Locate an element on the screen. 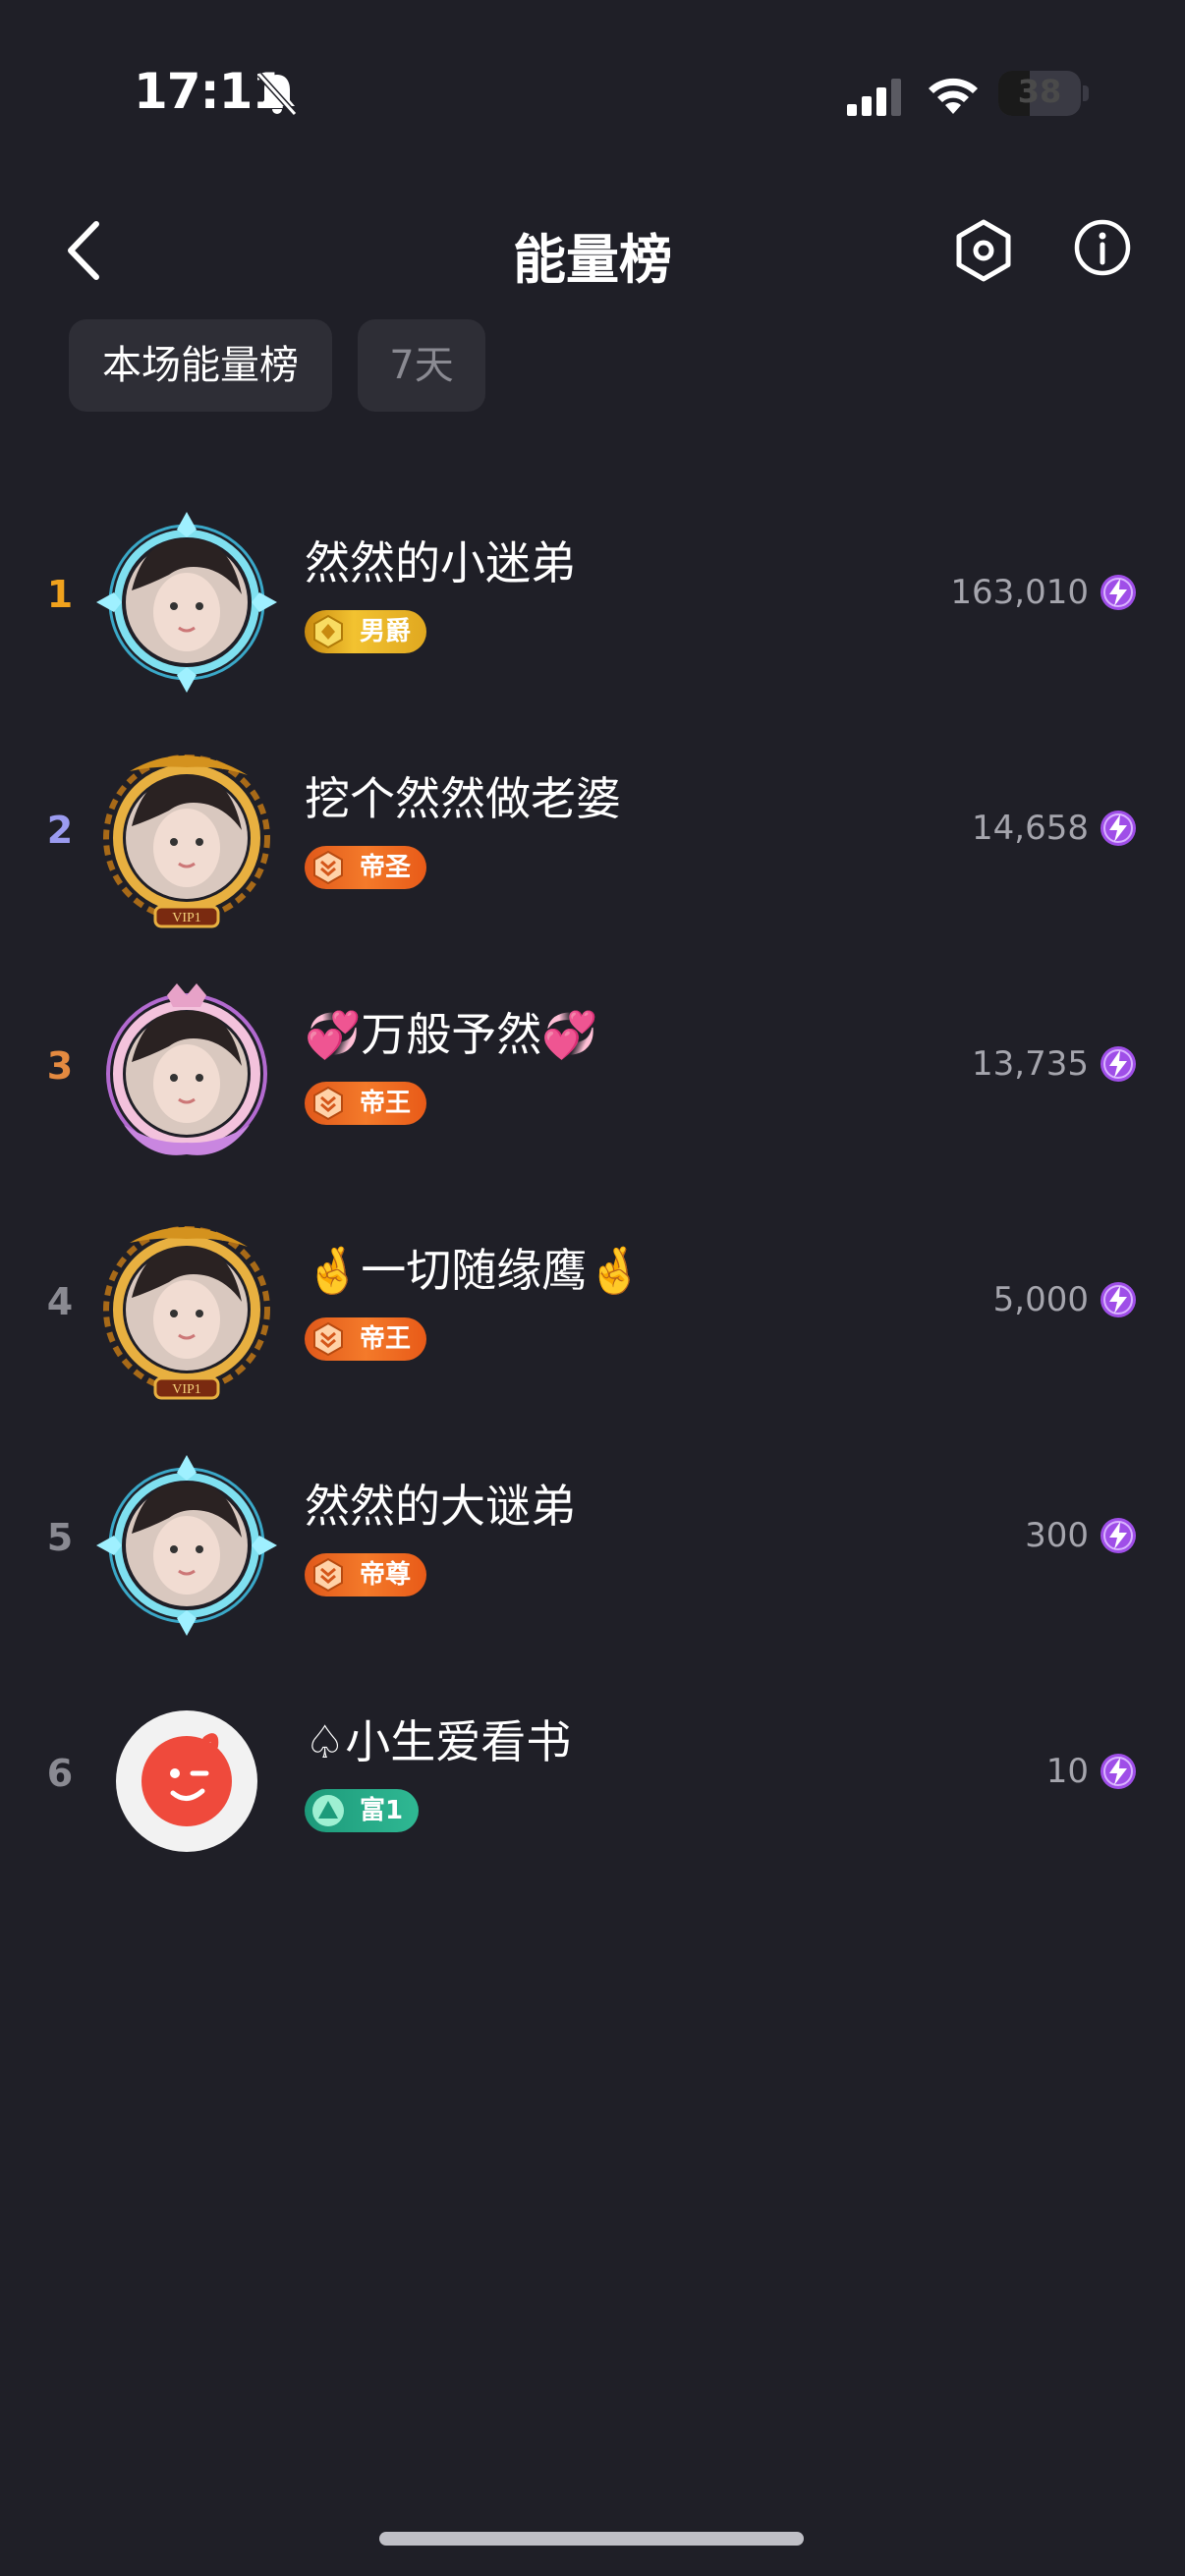 This screenshot has height=2576, width=1185. energy-score: 13,735 is located at coordinates (1030, 1064).